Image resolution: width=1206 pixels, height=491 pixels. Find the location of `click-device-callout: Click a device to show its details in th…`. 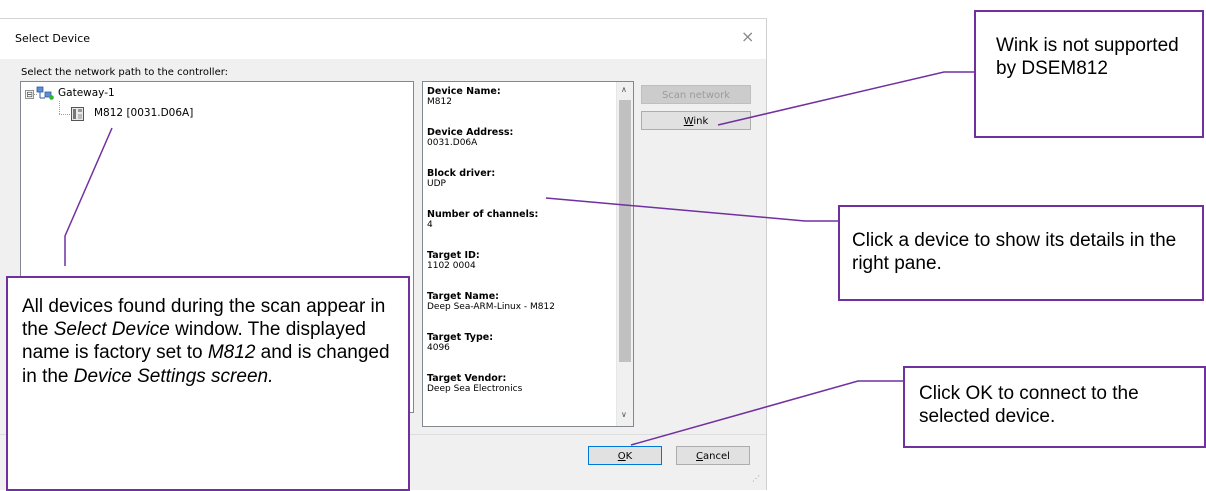

click-device-callout: Click a device to show its details in th… is located at coordinates (1021, 253).